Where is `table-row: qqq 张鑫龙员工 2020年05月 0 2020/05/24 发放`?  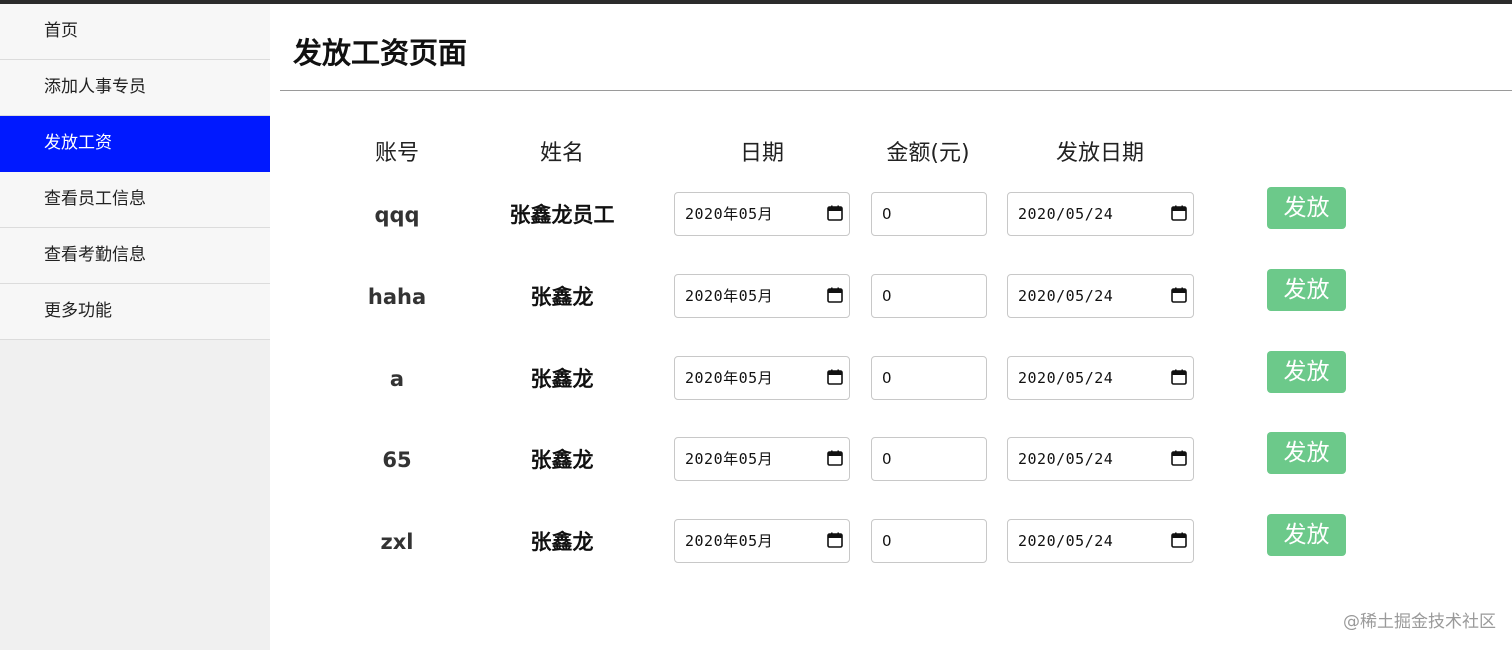
table-row: qqq 张鑫龙员工 2020年05月 0 2020/05/24 发放 is located at coordinates (891, 212).